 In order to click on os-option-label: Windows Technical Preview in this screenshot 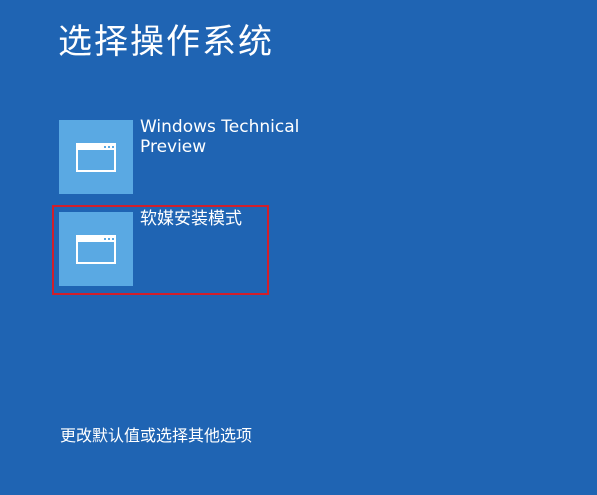, I will do `click(247, 137)`.